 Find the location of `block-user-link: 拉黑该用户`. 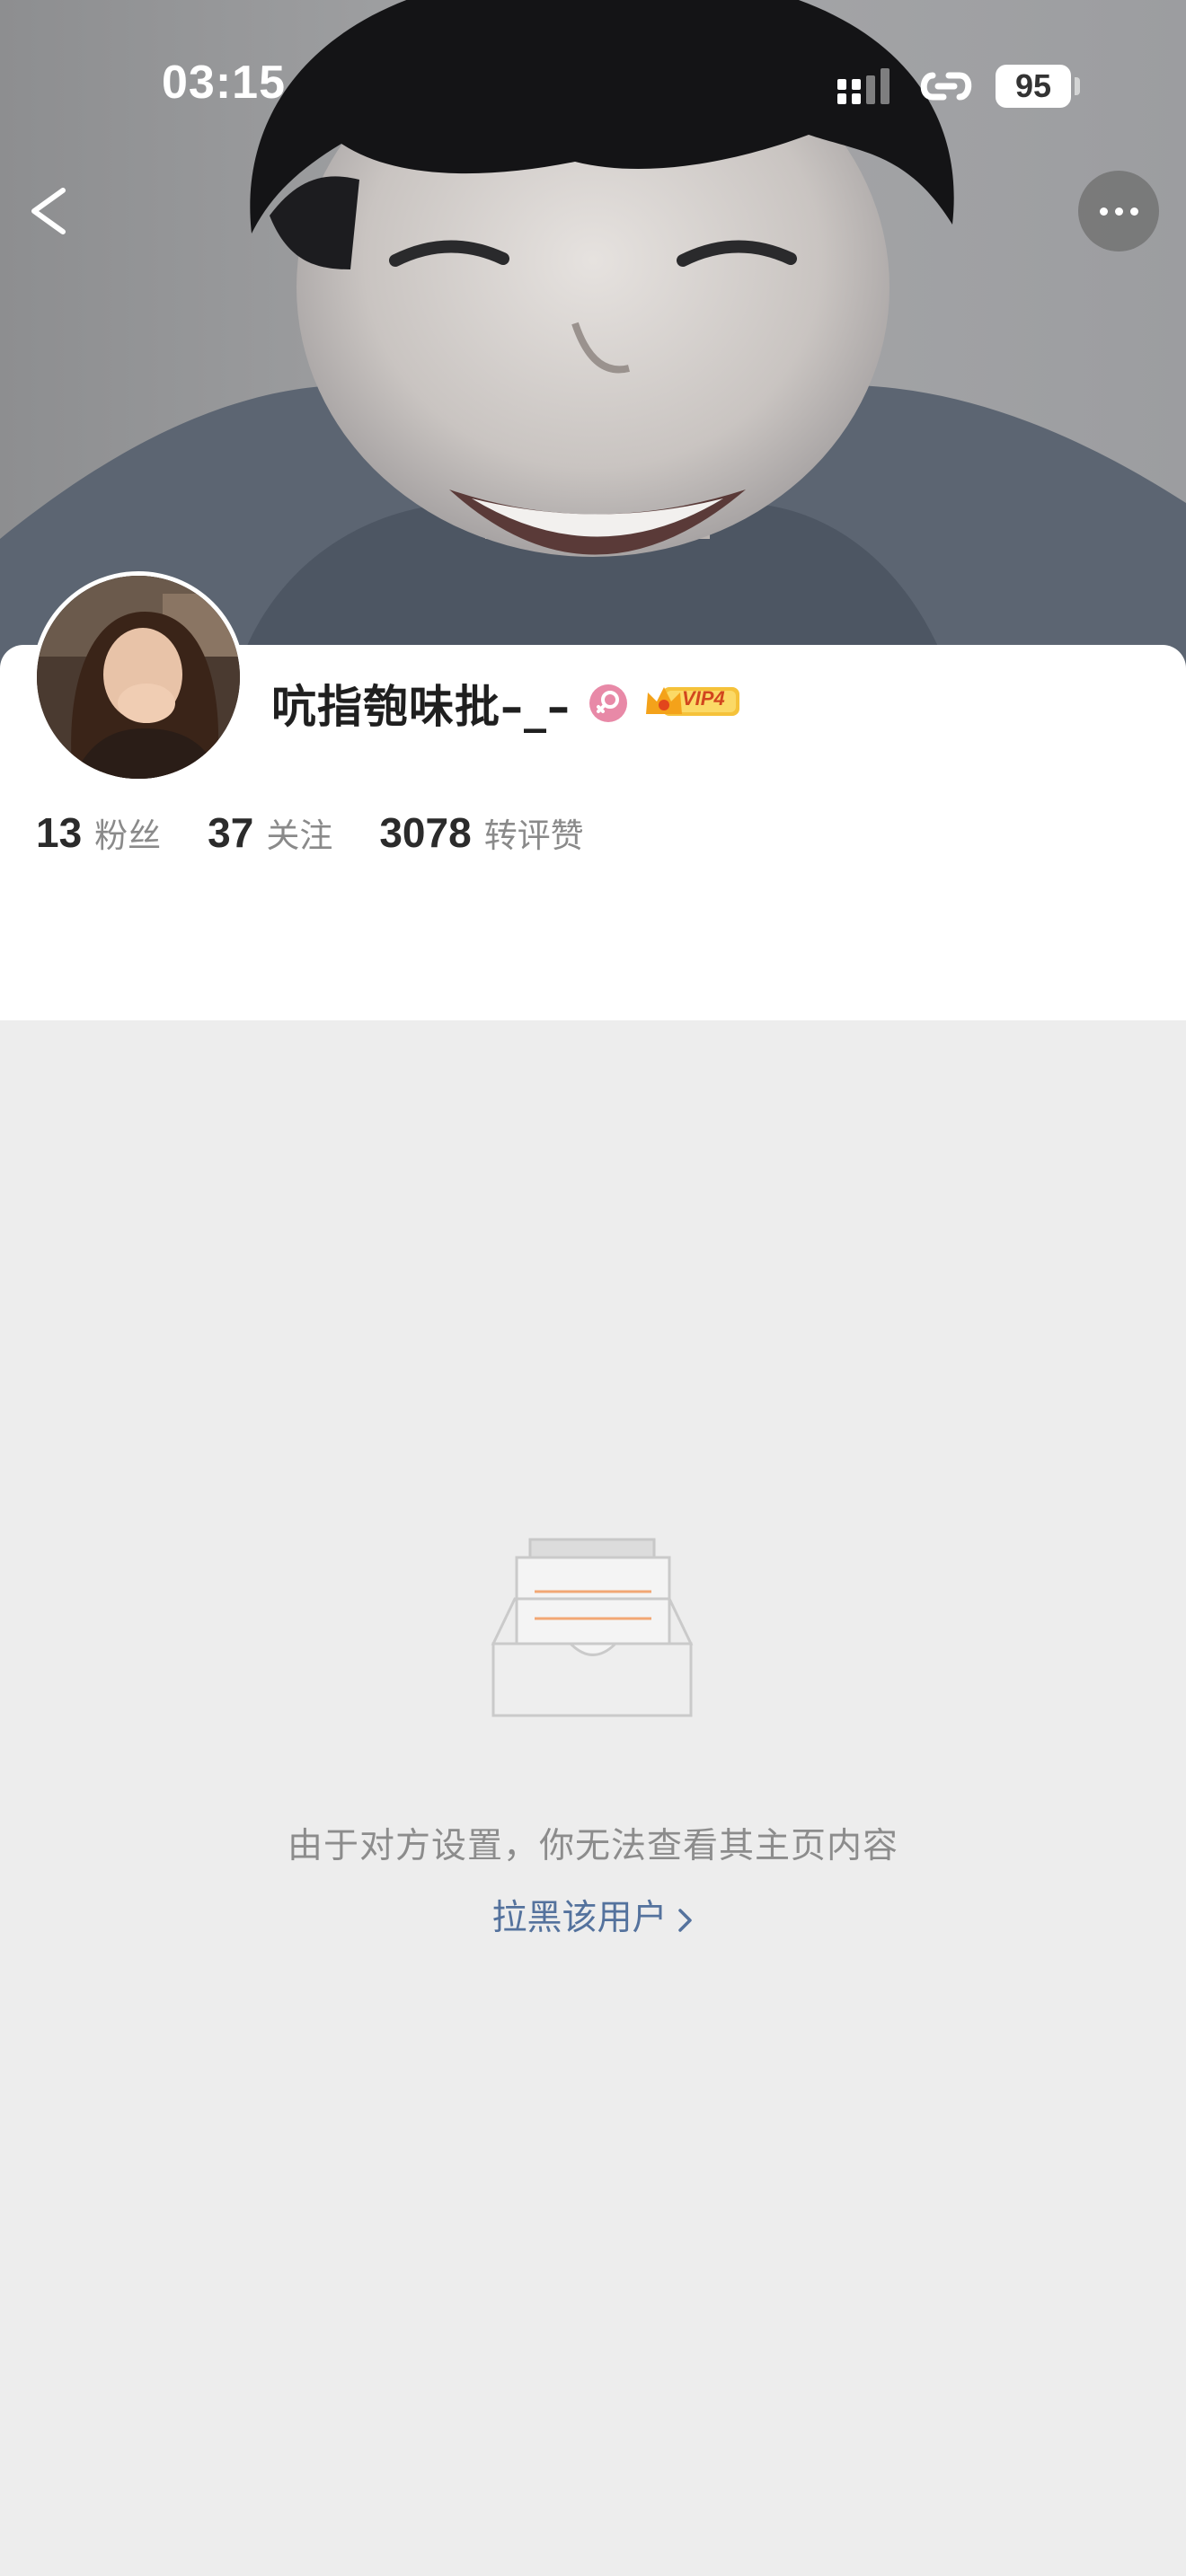

block-user-link: 拉黑该用户 is located at coordinates (593, 1915).